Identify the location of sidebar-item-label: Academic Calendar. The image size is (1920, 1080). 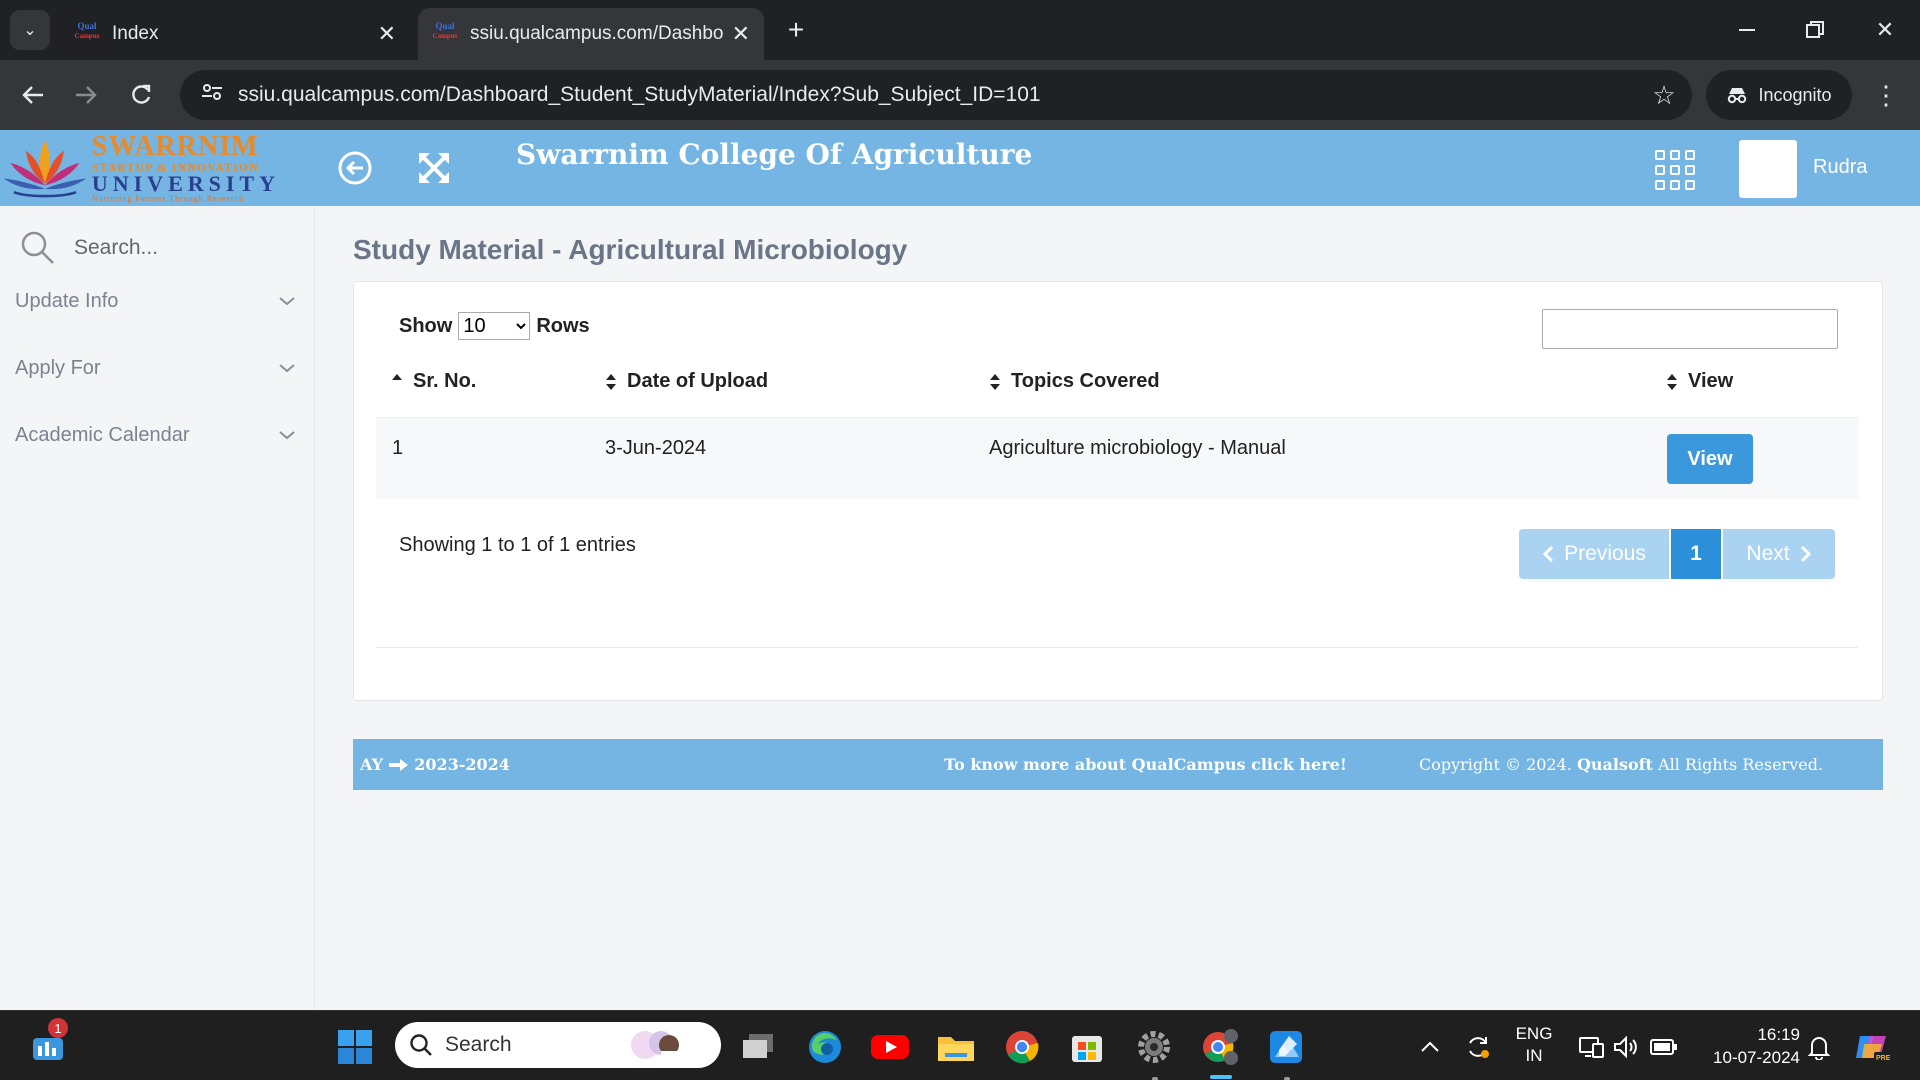
(102, 434).